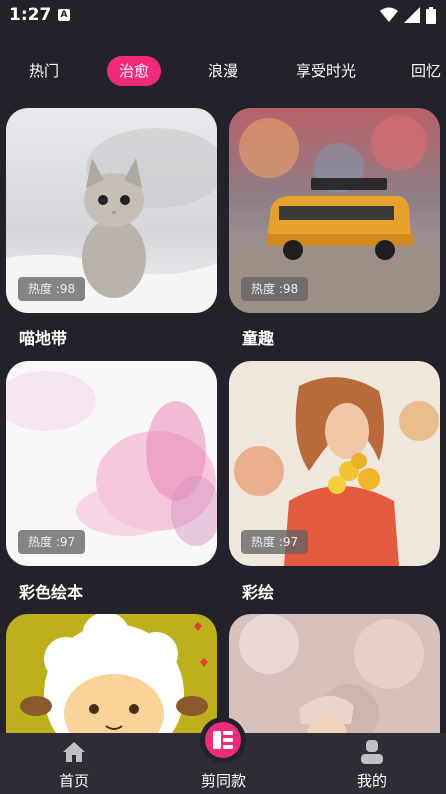 Image resolution: width=446 pixels, height=794 pixels. What do you see at coordinates (64, 15) in the screenshot?
I see `notification-app-icon: A` at bounding box center [64, 15].